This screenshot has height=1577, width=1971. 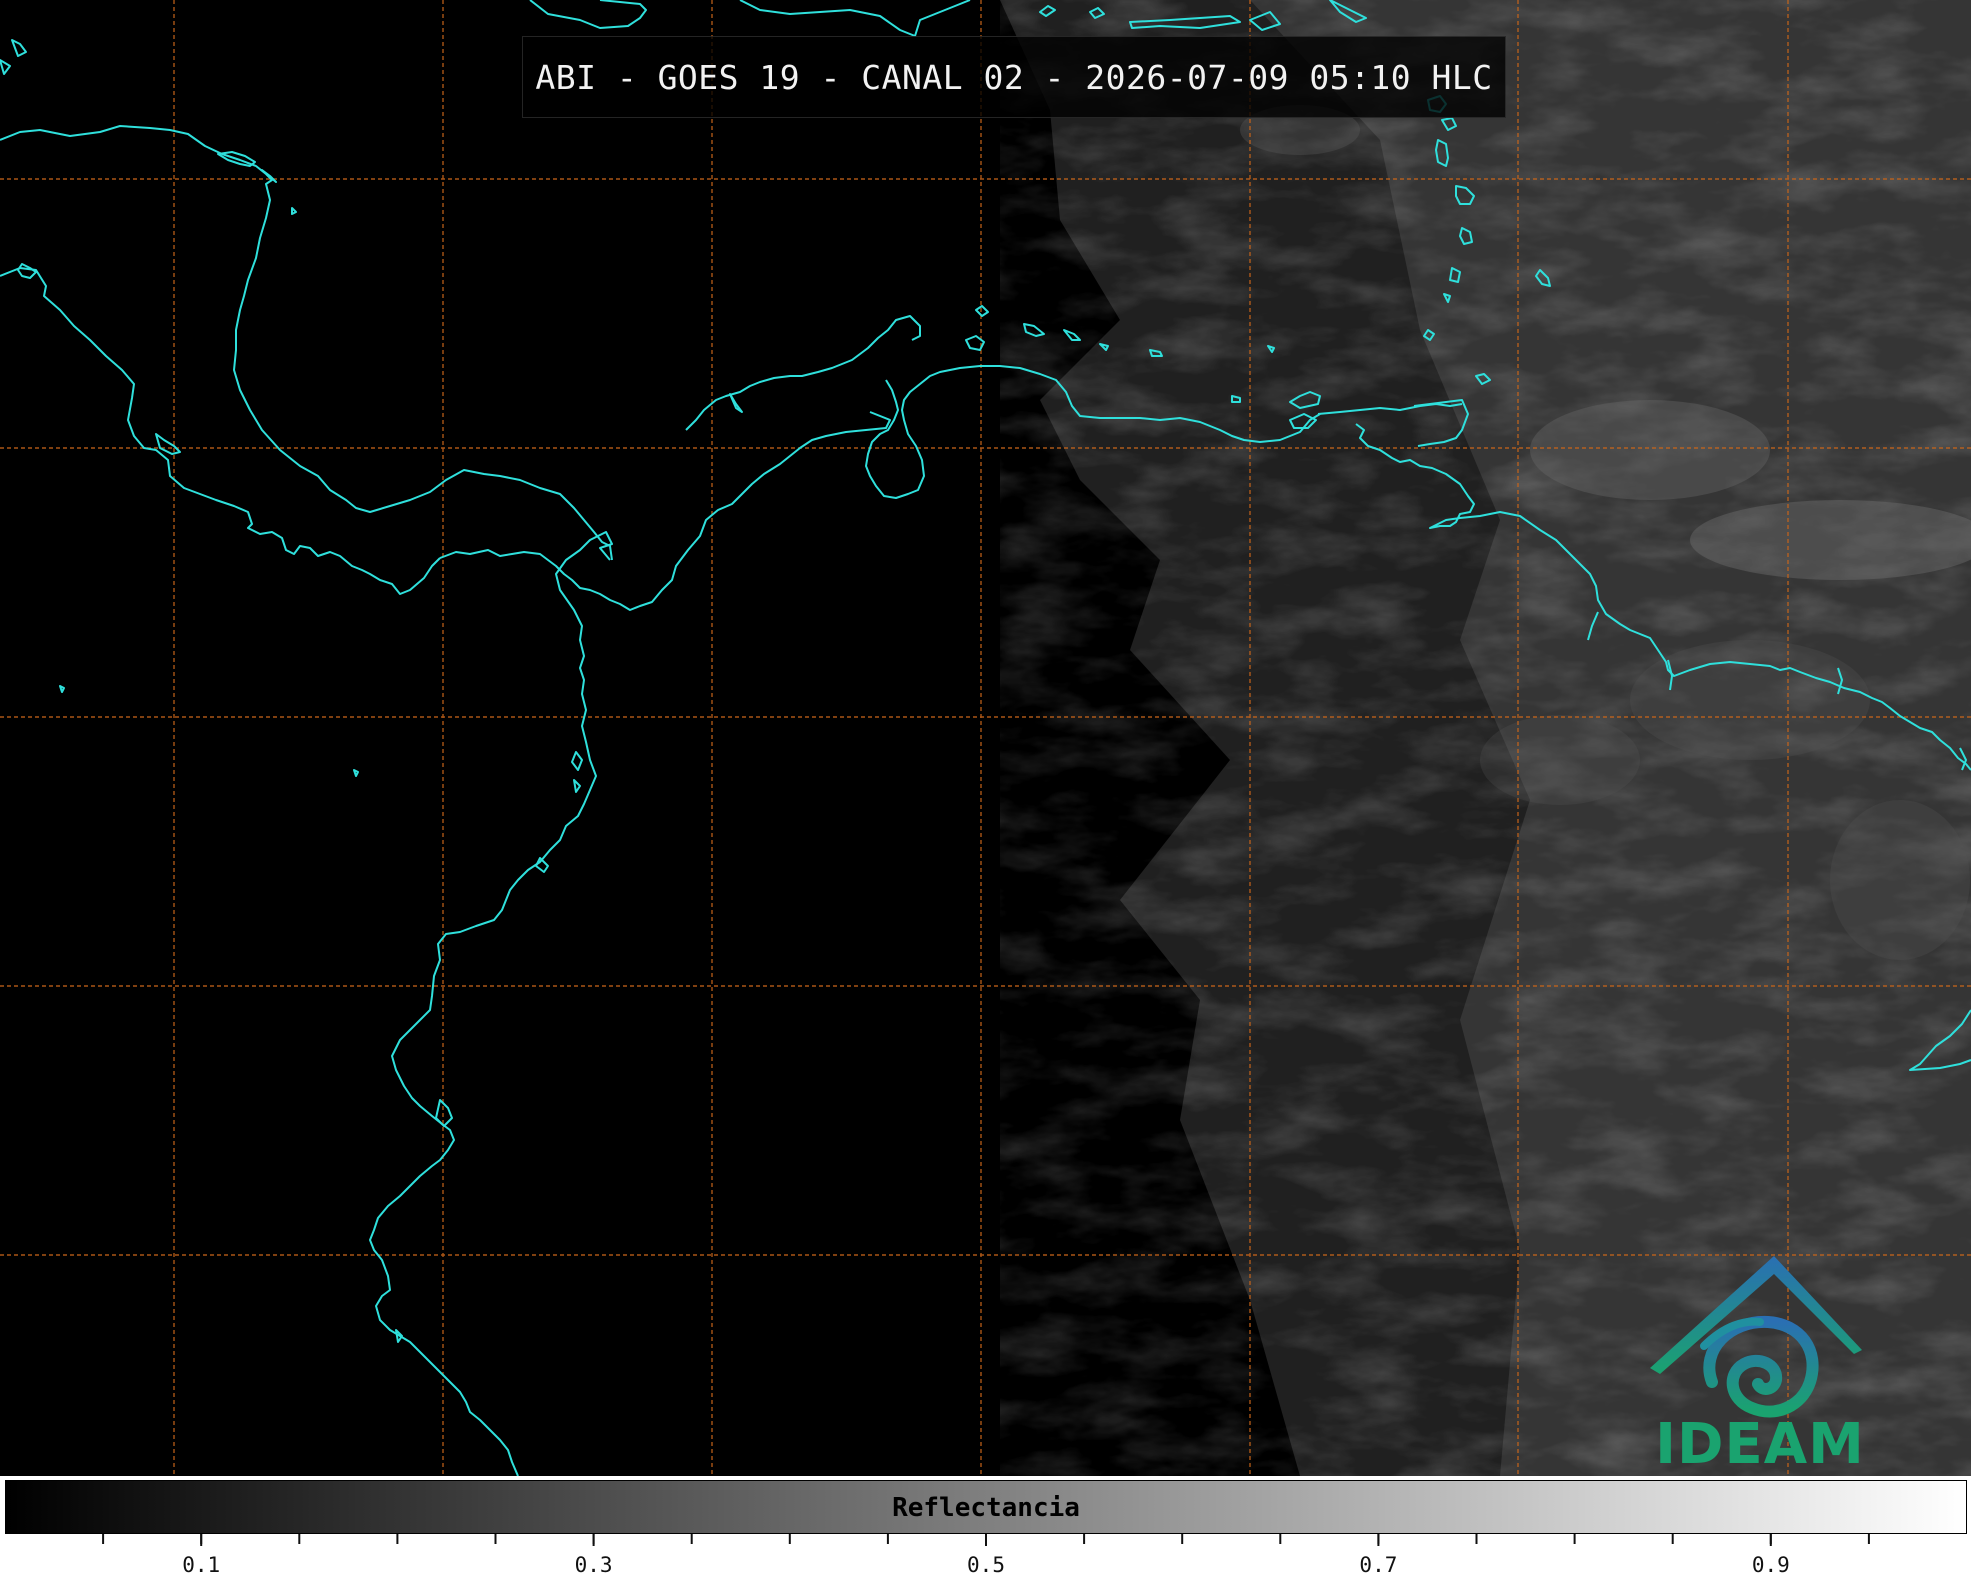 What do you see at coordinates (201, 1565) in the screenshot?
I see `colorbar-tick-label: 0.1` at bounding box center [201, 1565].